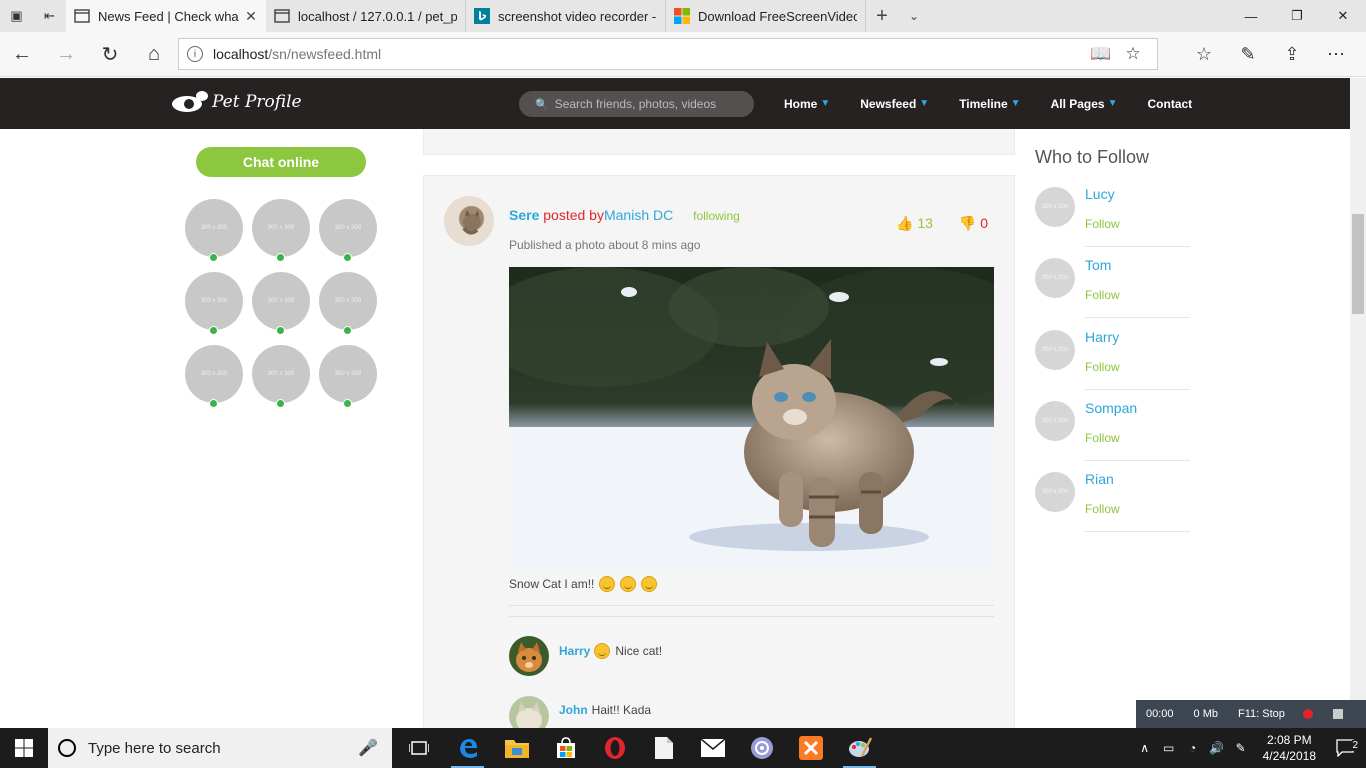  Describe the element at coordinates (1101, 54) in the screenshot. I see `reading-view-icon: 📖` at that location.